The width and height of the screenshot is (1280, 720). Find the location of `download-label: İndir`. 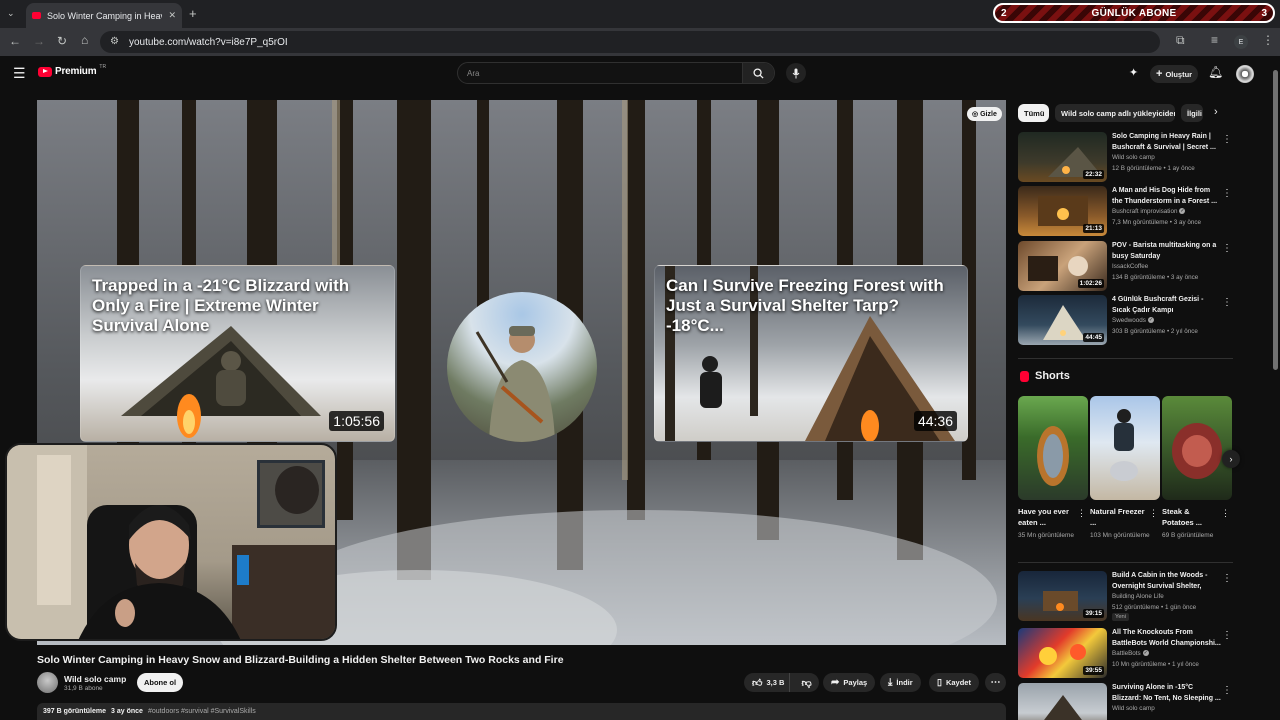

download-label: İndir is located at coordinates (904, 682).